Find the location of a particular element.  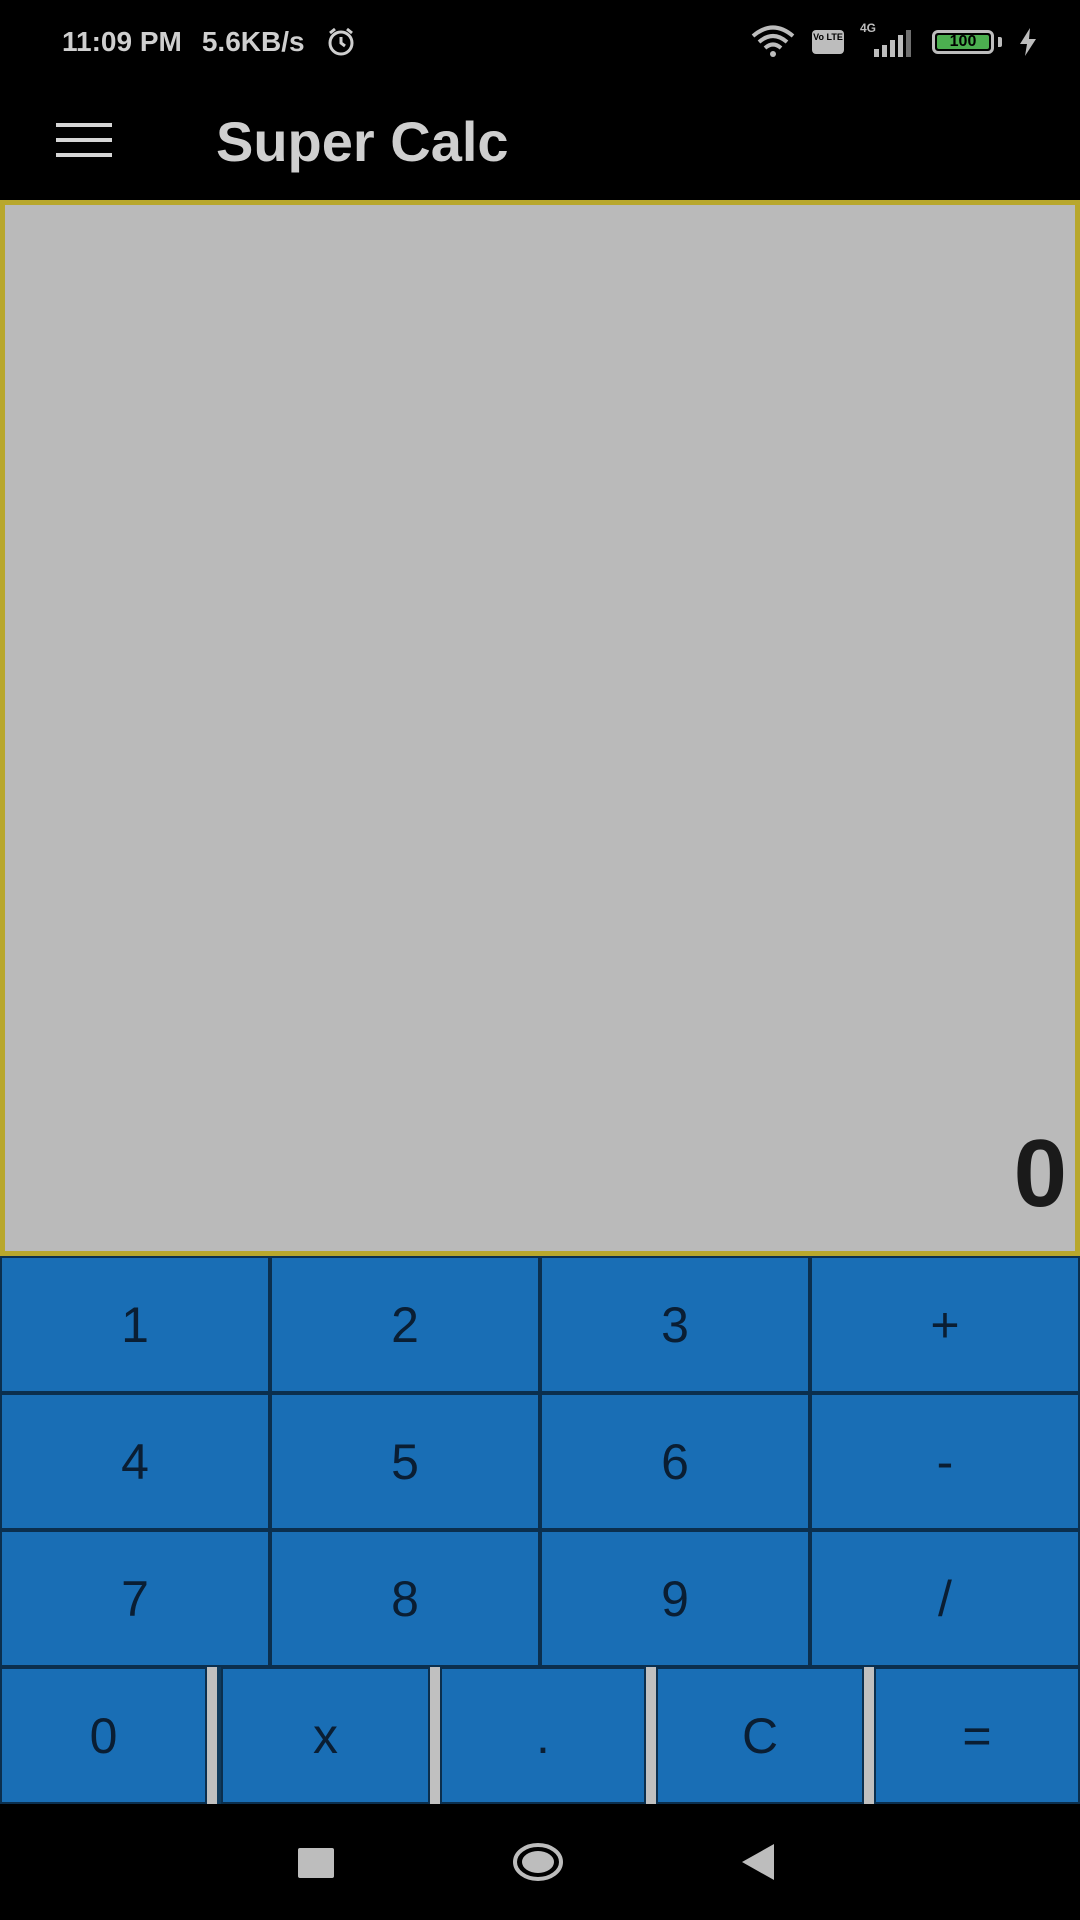

key-9: 9 is located at coordinates (675, 1598).